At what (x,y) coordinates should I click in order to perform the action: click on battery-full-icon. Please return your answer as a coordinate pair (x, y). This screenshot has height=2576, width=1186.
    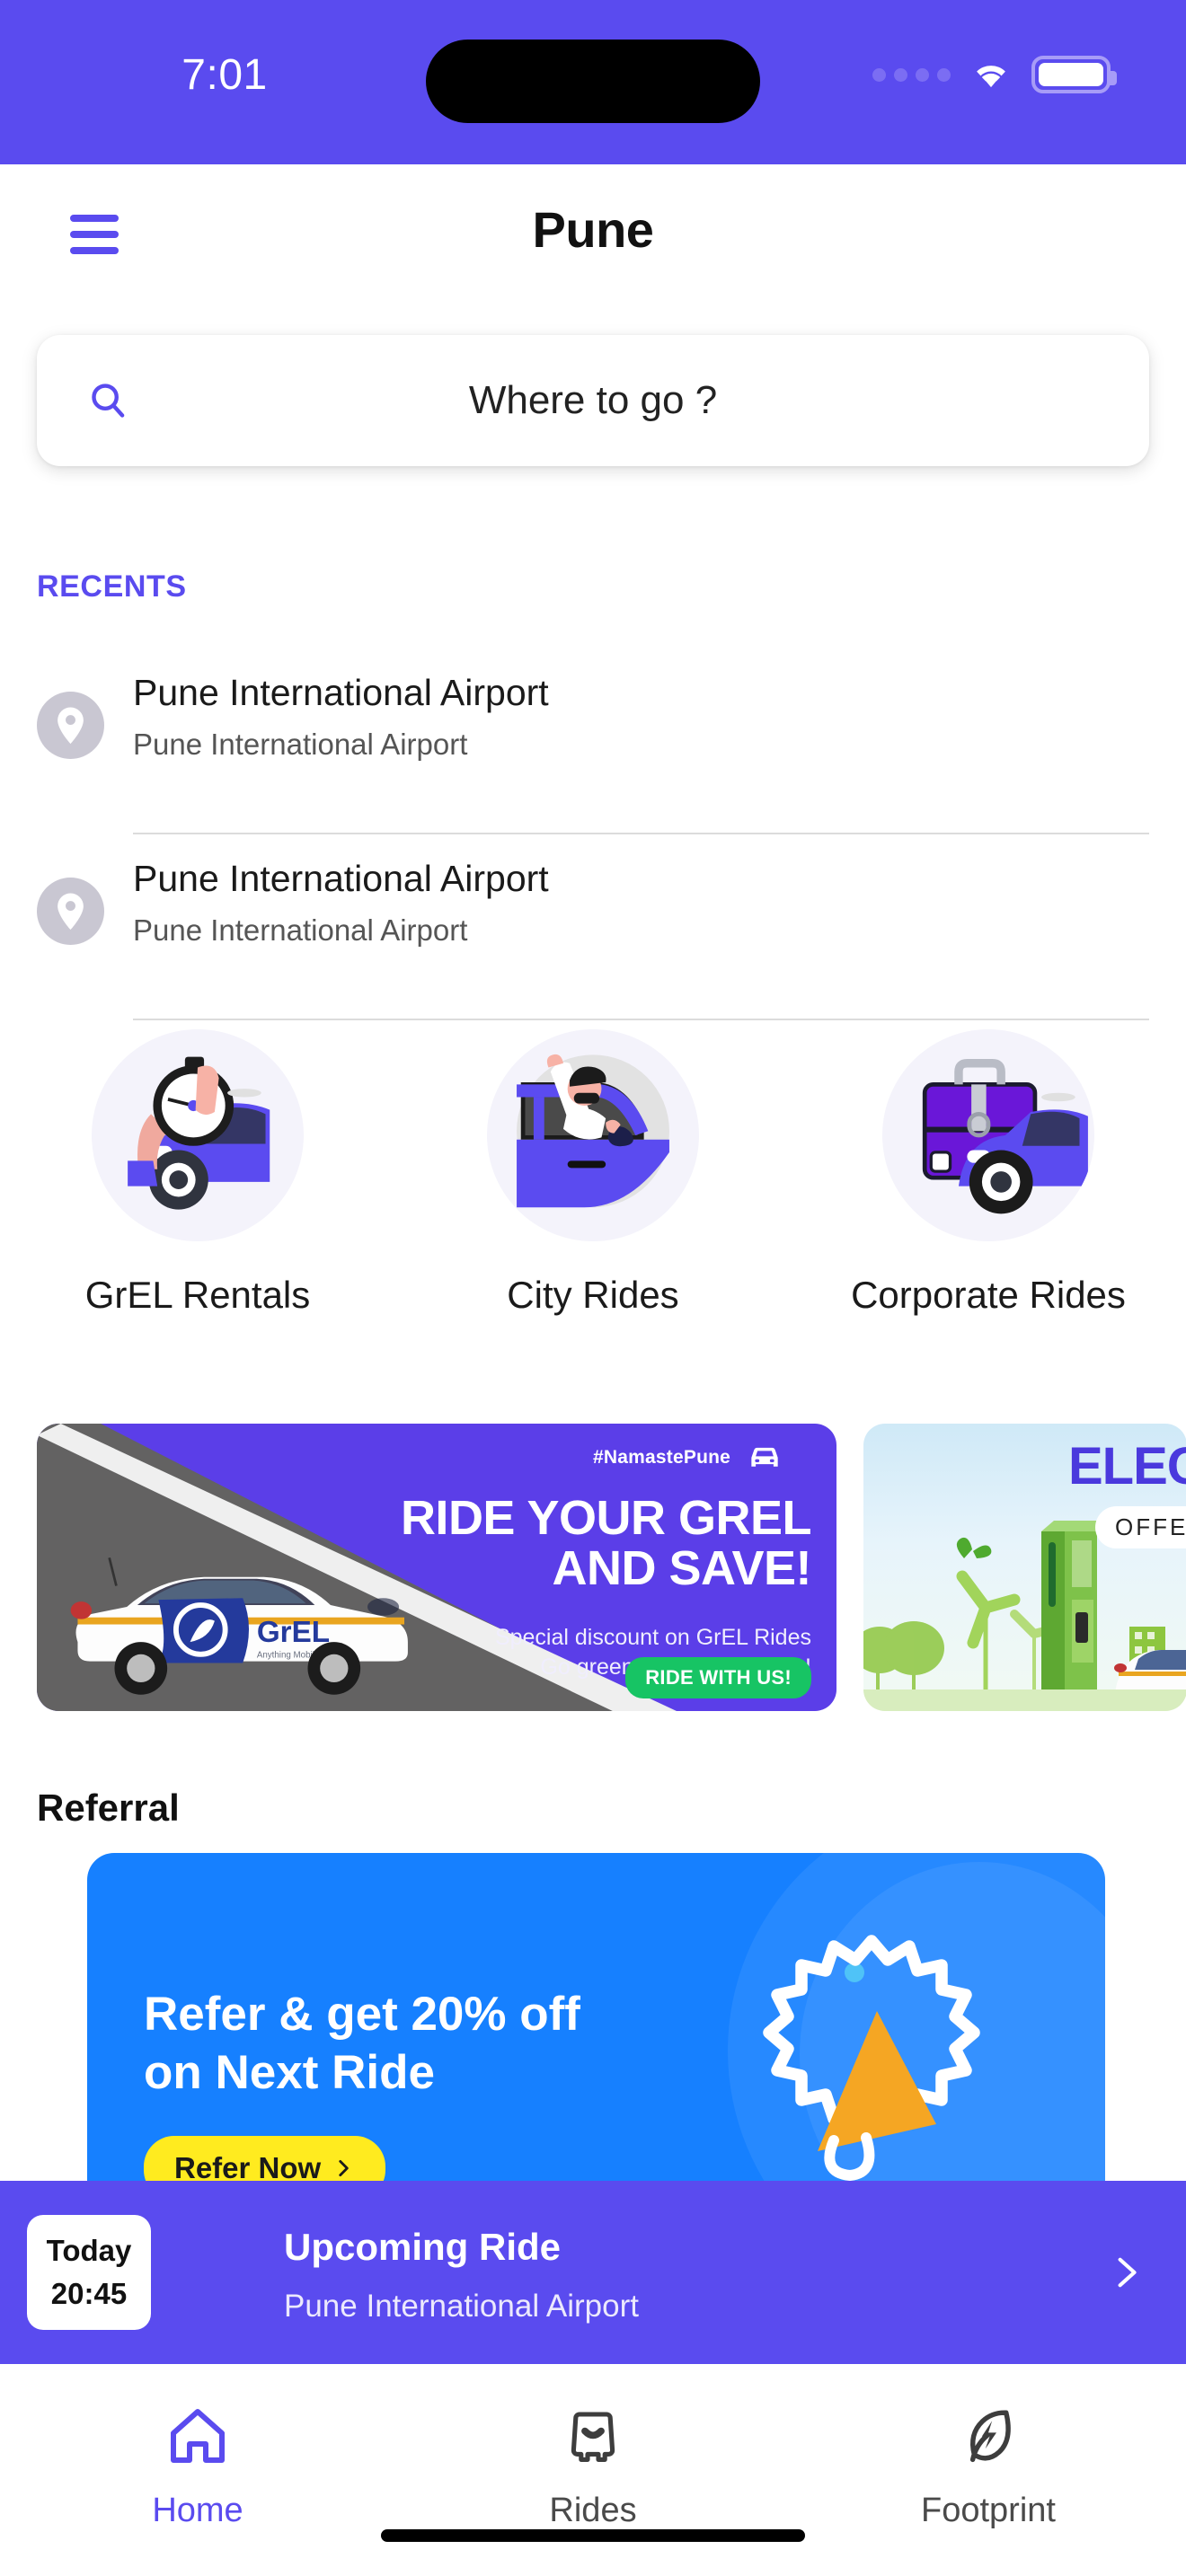
    Looking at the image, I should click on (1074, 74).